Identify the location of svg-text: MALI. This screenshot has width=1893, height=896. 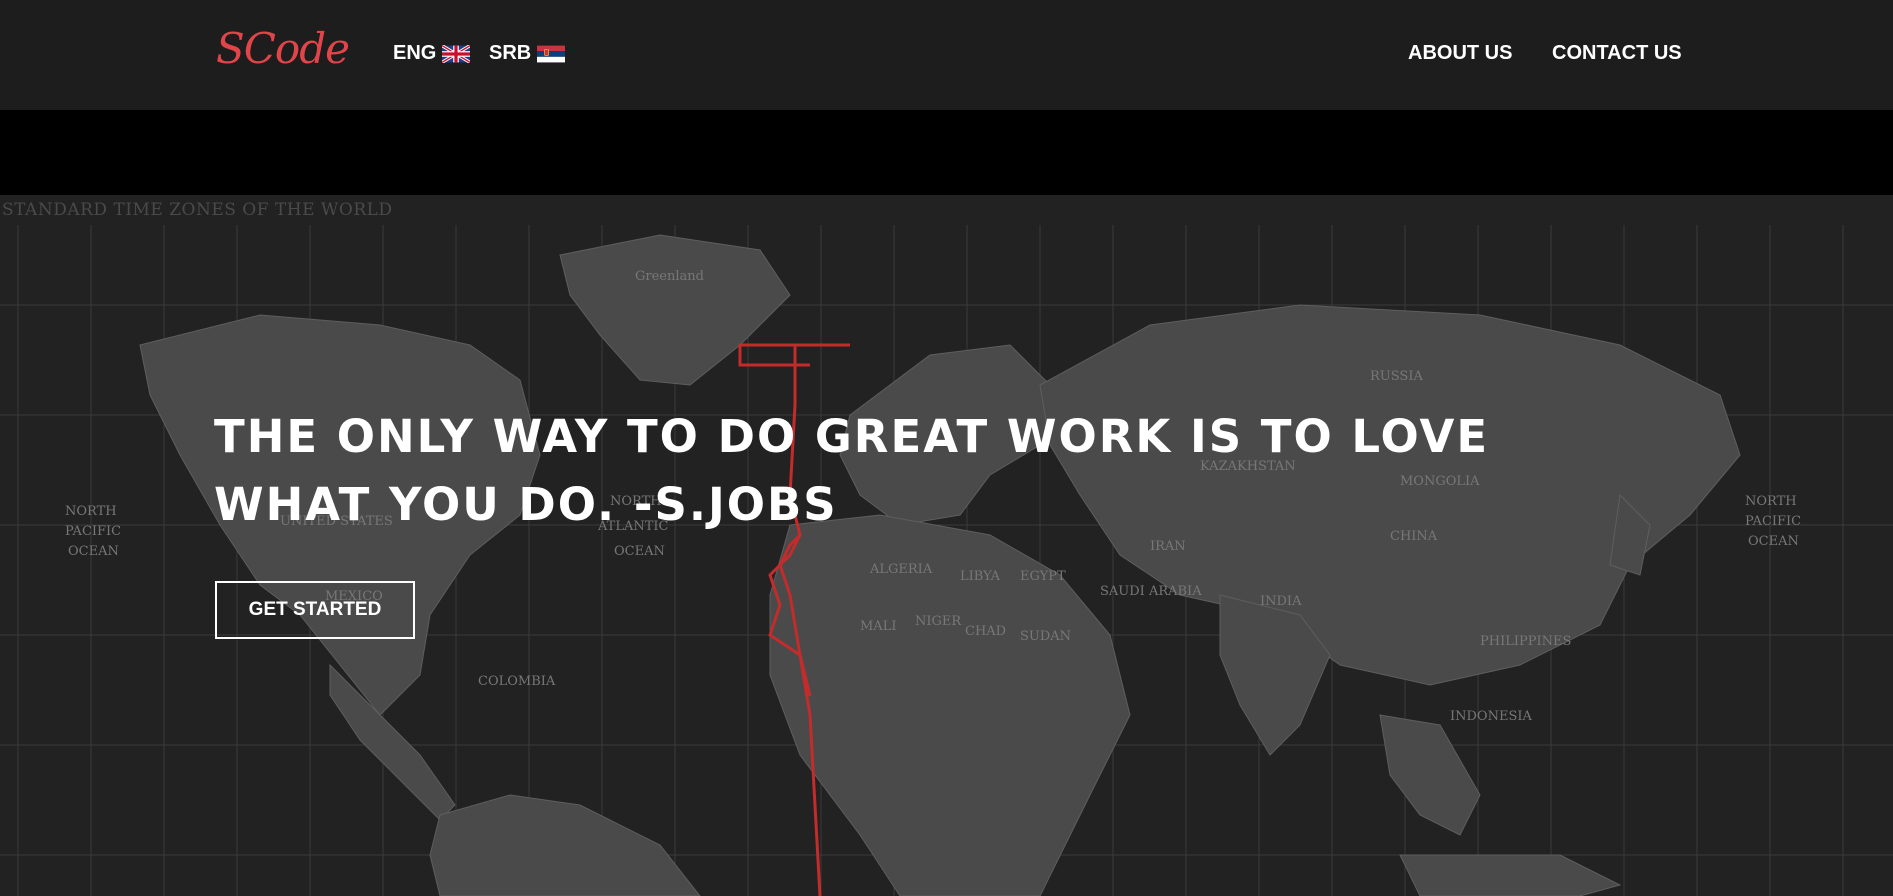
(878, 626).